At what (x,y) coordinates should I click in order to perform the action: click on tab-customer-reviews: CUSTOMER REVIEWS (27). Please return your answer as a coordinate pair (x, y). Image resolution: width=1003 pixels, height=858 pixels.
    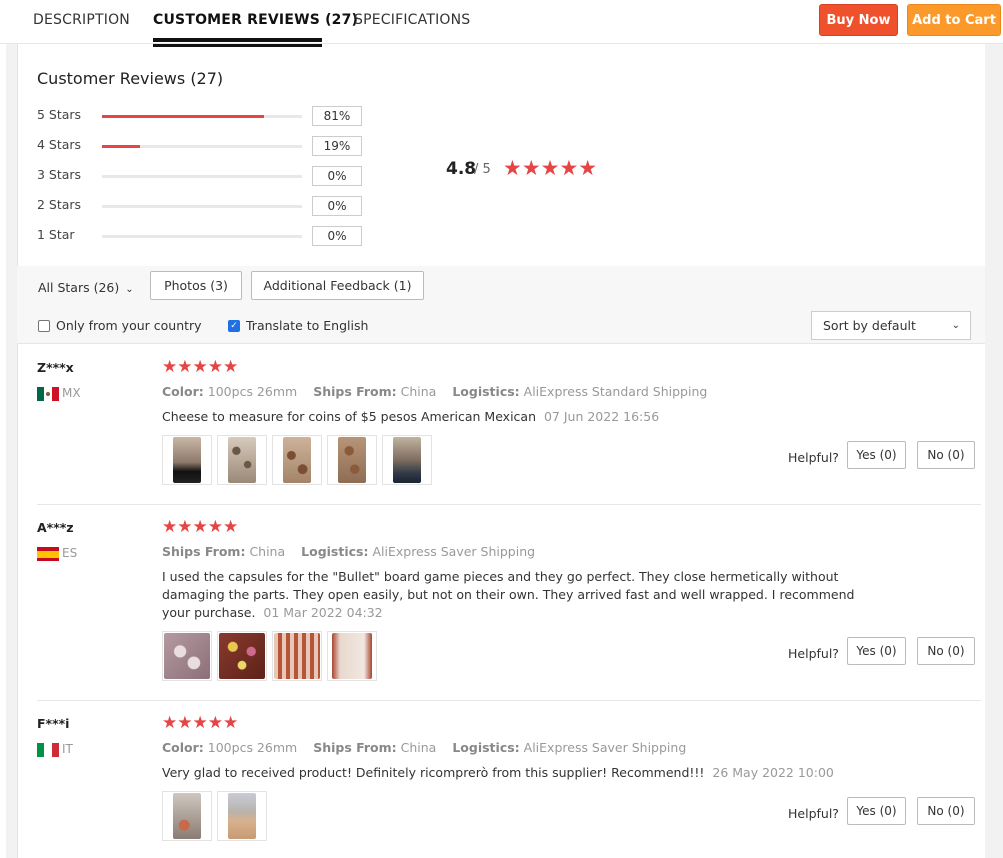
    Looking at the image, I should click on (255, 20).